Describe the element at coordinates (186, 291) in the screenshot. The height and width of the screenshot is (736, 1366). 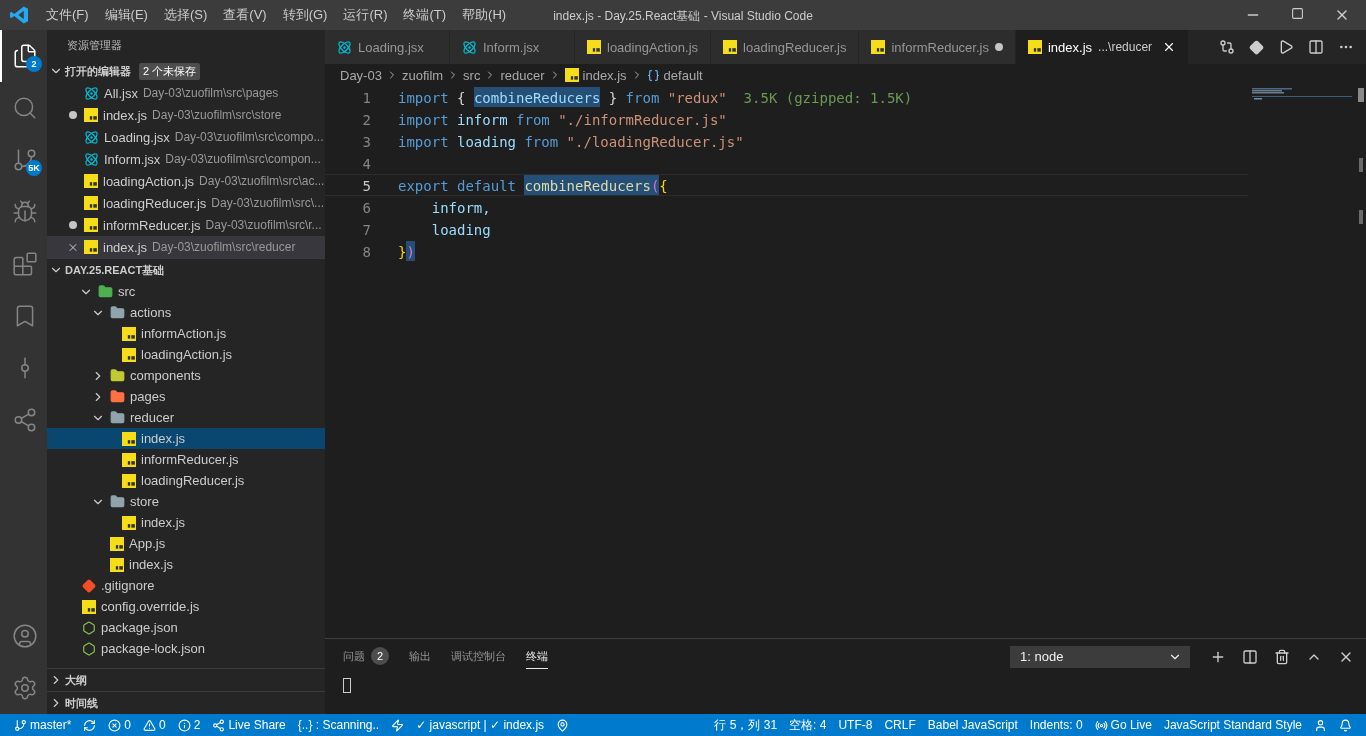
I see `tree-item: src` at that location.